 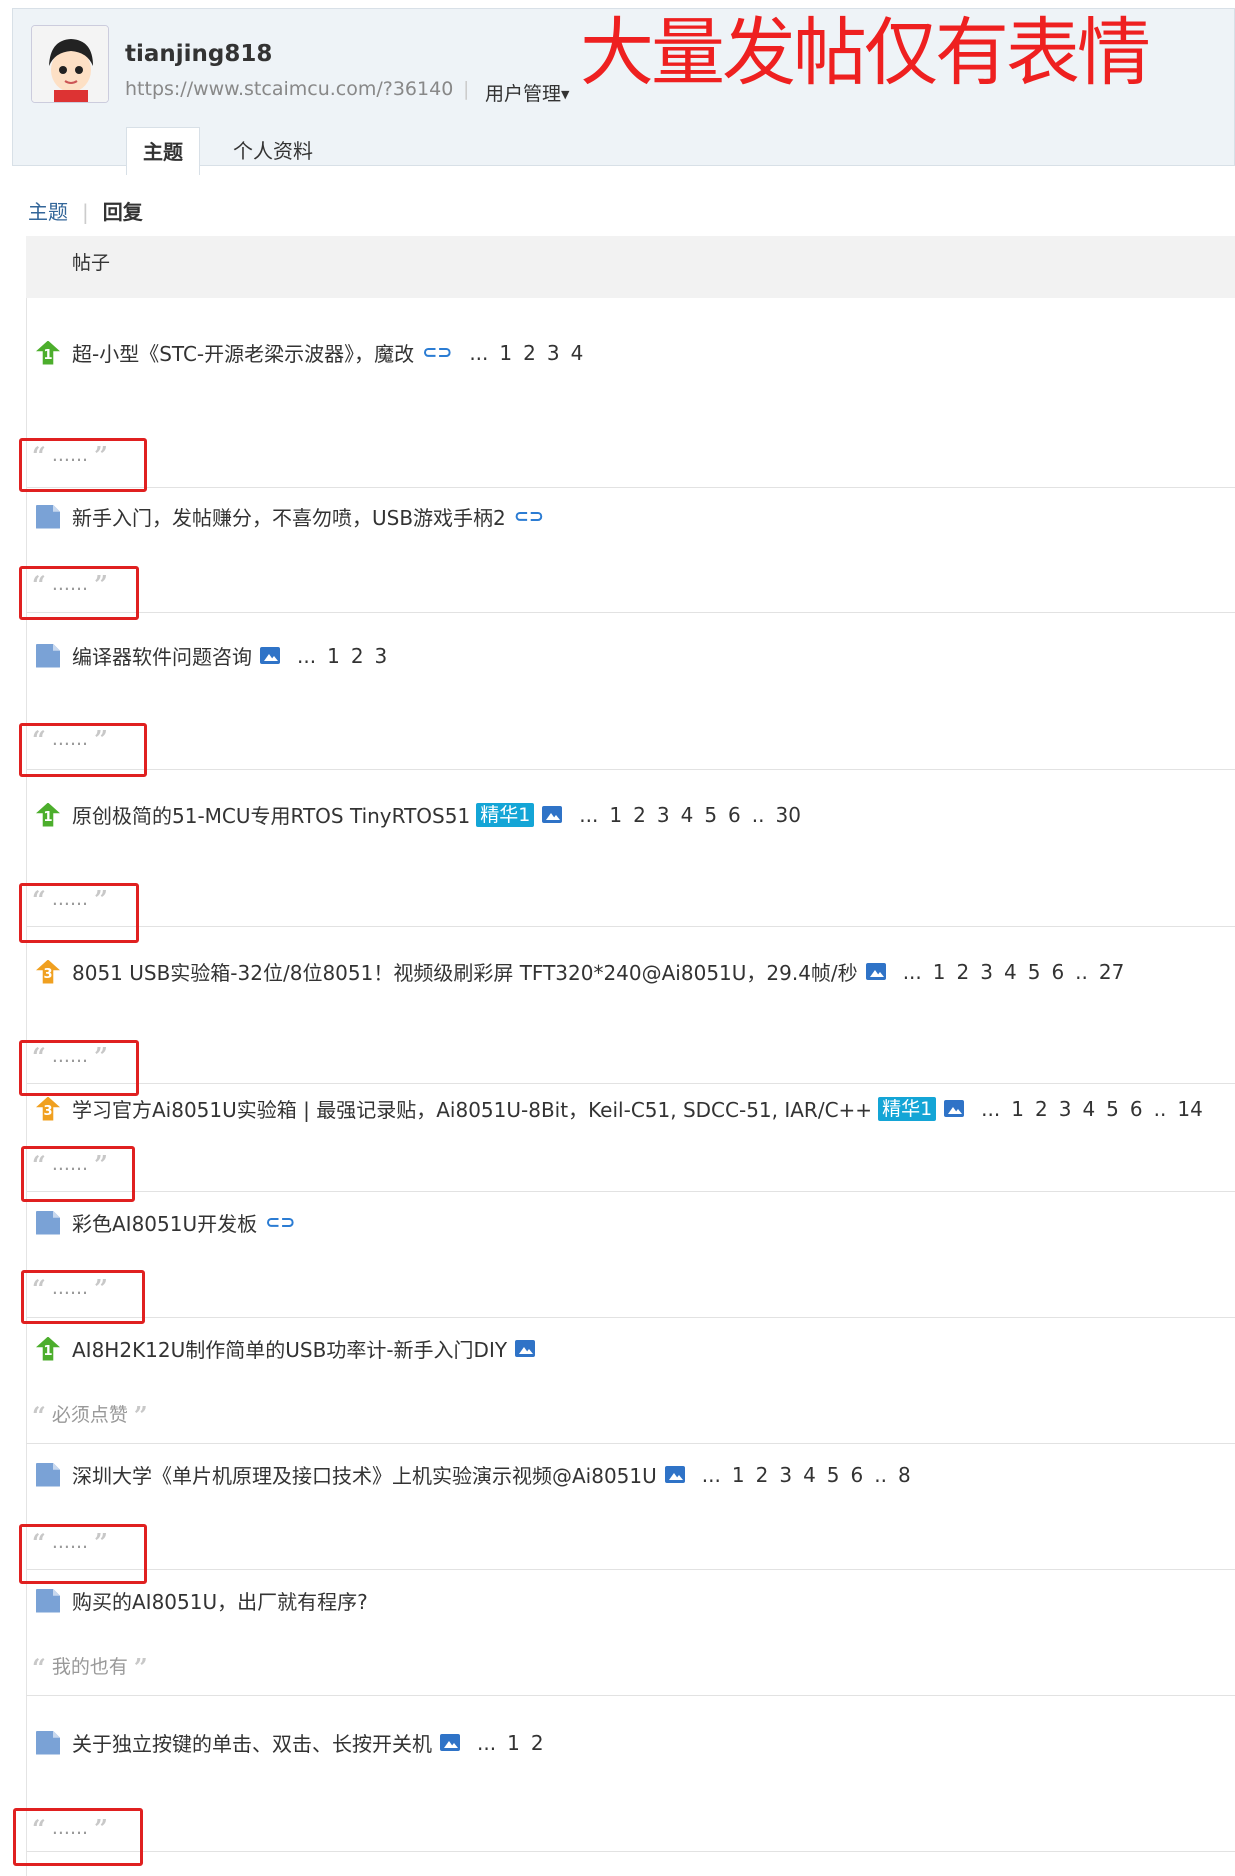 I want to click on post-title-link: 购买的AI8051U，出厂就有程序?, so click(x=220, y=1600).